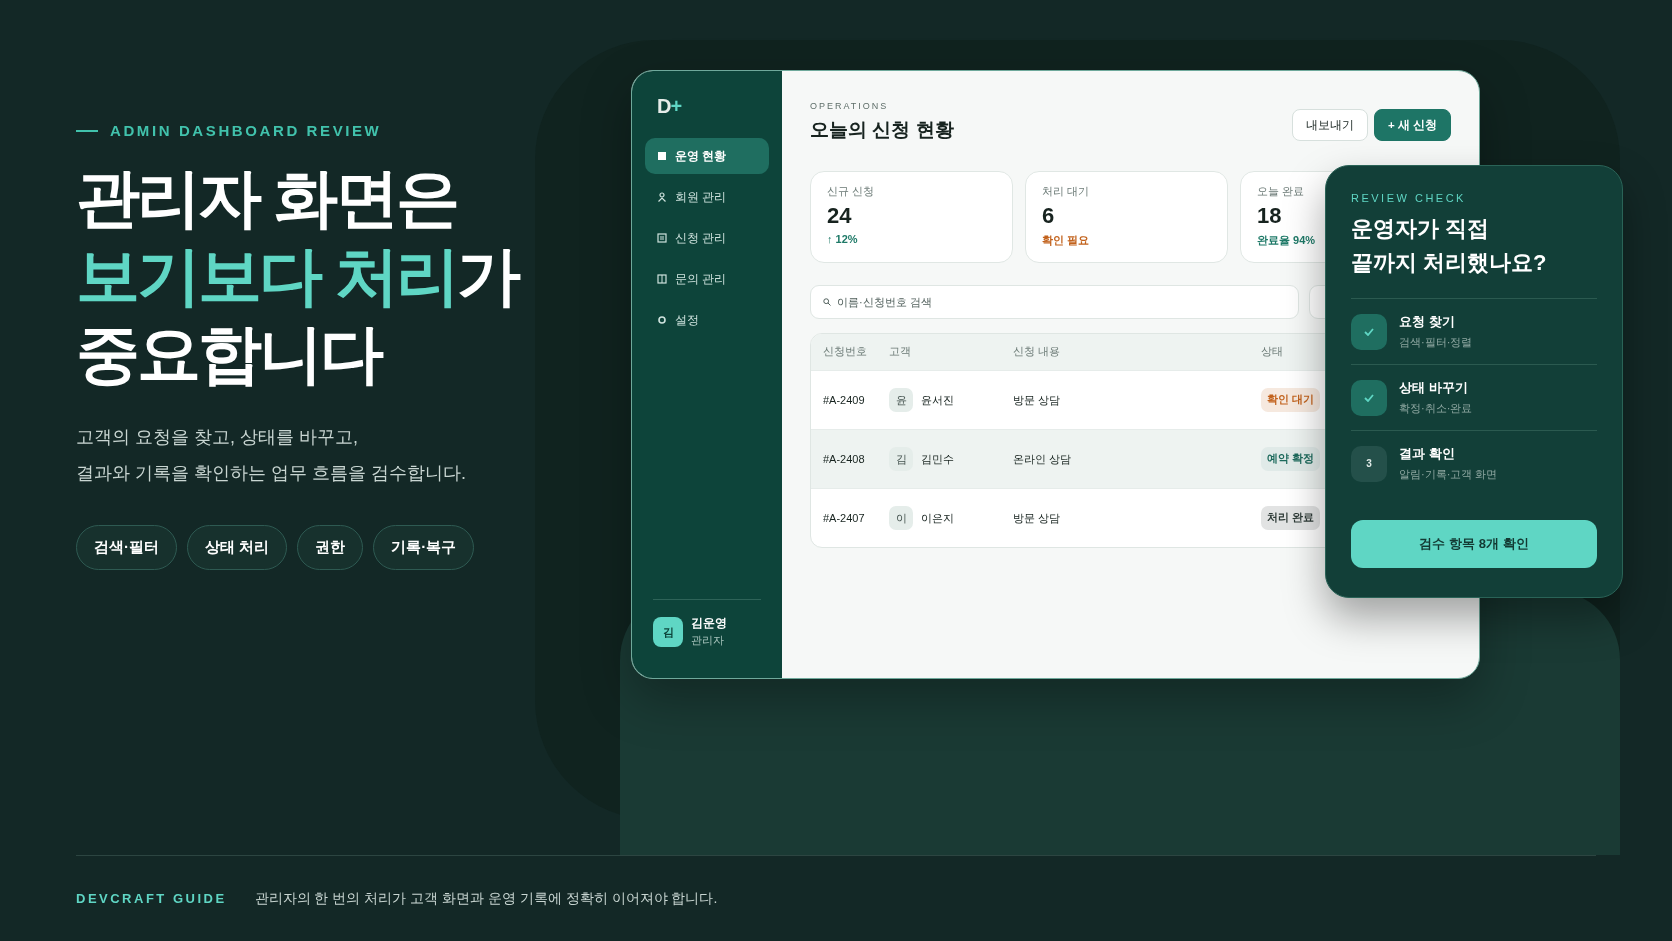 The width and height of the screenshot is (1672, 941). Describe the element at coordinates (298, 276) in the screenshot. I see `headline: 관리자 화면은 보기보다 처리가 중요합니다` at that location.